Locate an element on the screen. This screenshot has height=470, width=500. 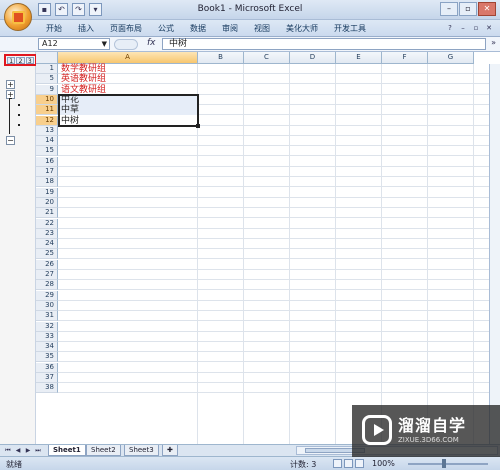
row-header-18: 18 is located at coordinates (47, 182).